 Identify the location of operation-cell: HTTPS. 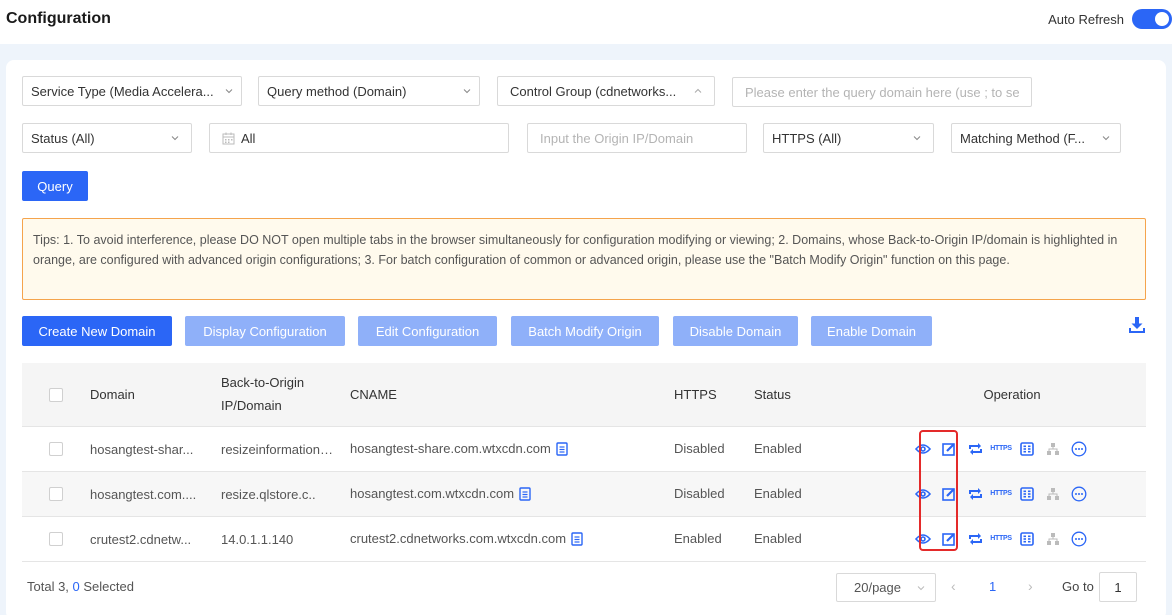
(1015, 539).